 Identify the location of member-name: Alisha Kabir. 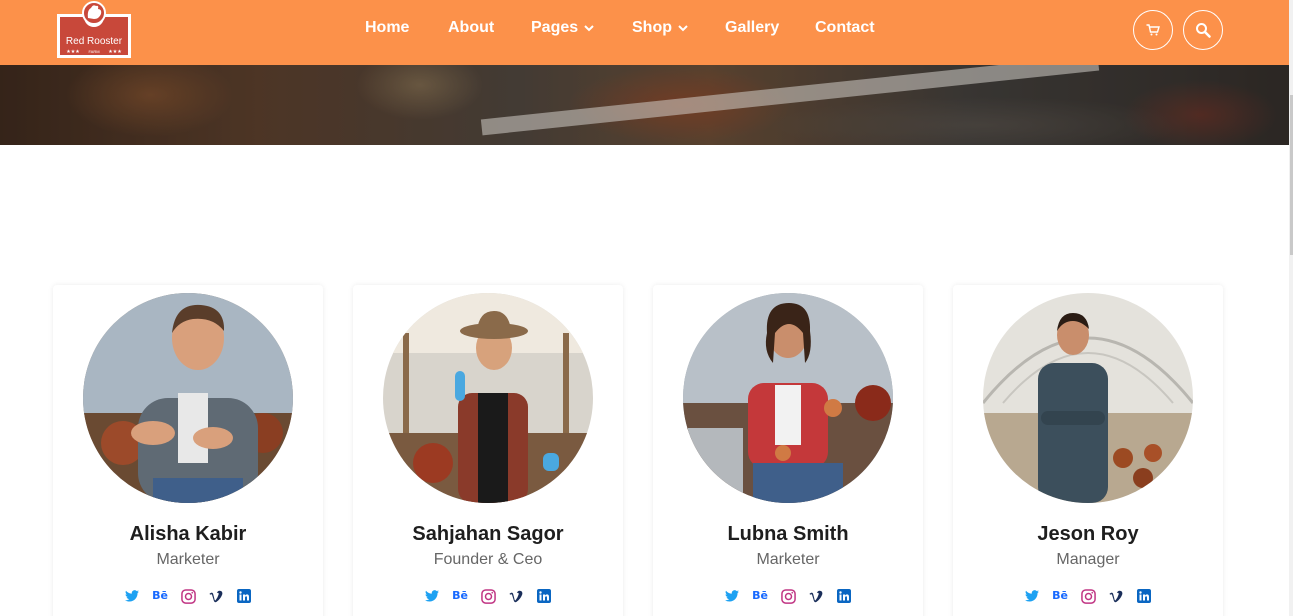
(188, 534).